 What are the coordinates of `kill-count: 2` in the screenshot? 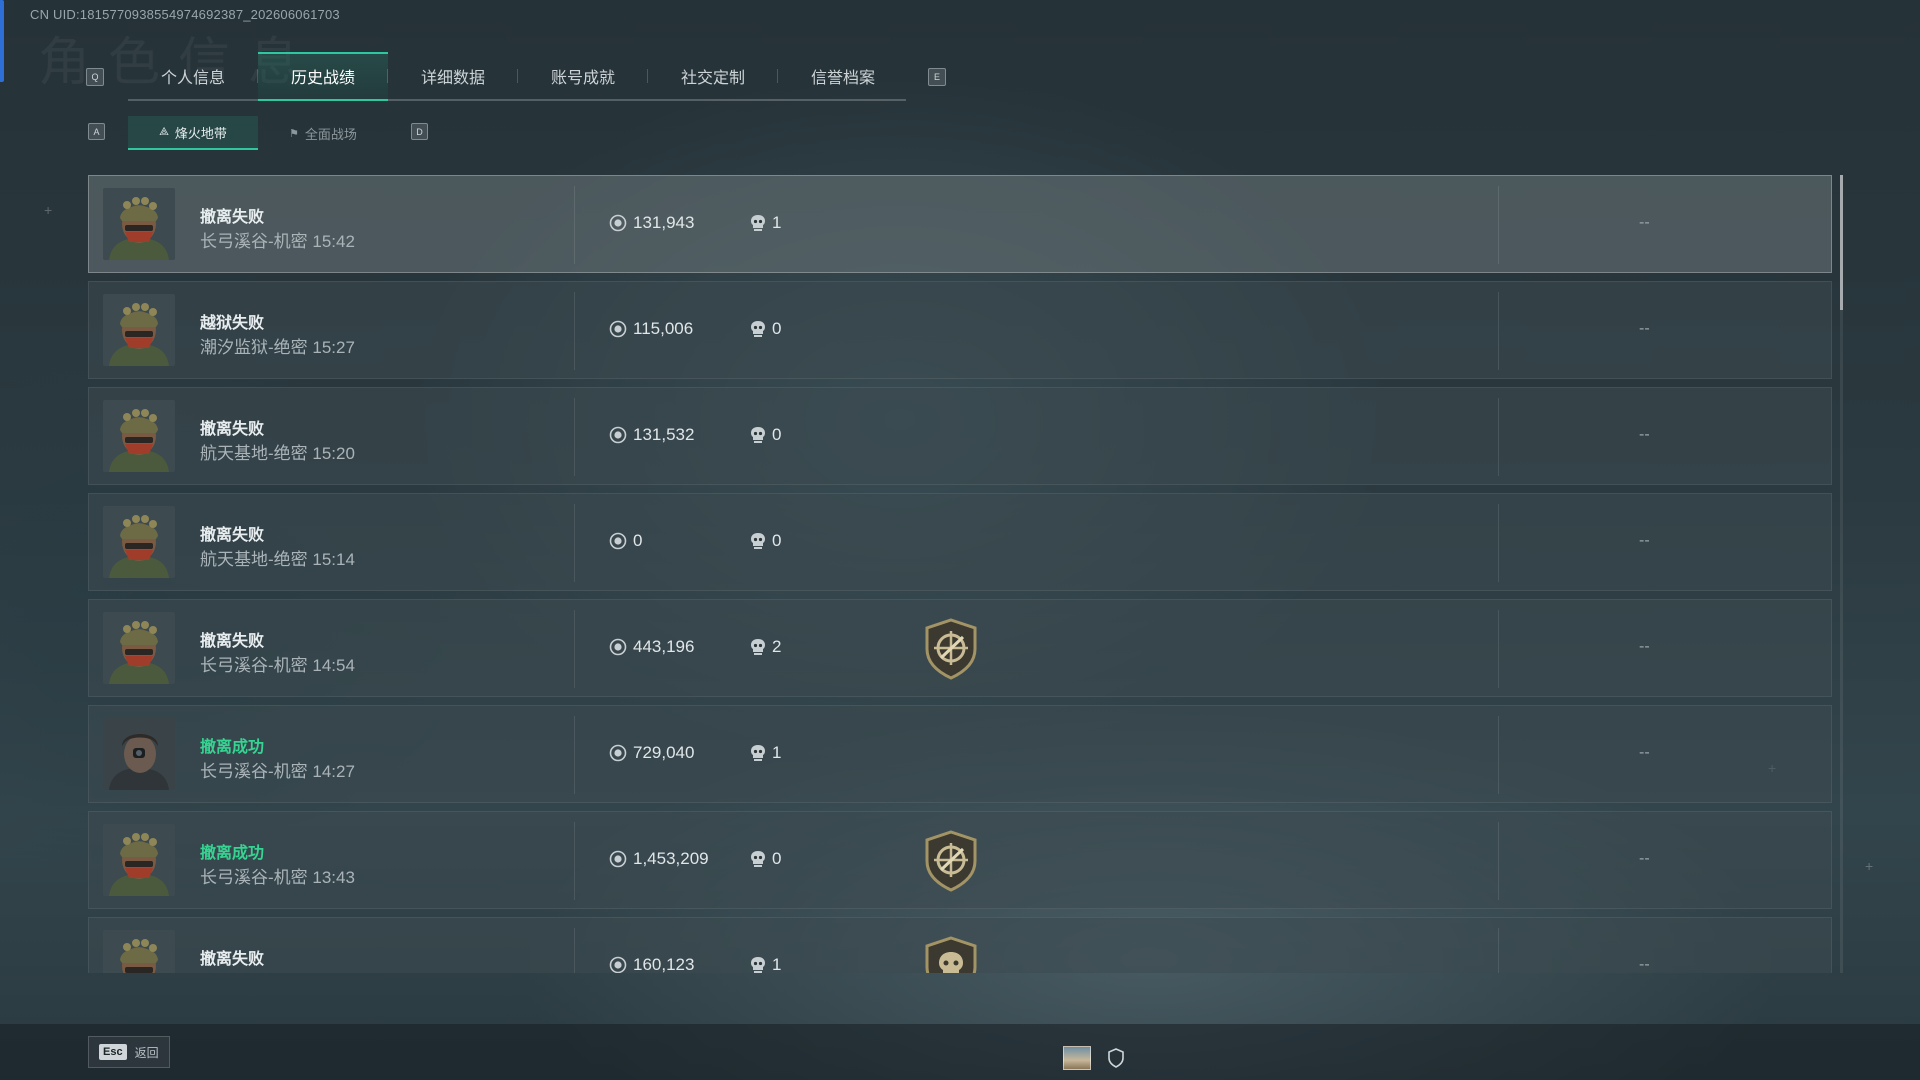 It's located at (765, 647).